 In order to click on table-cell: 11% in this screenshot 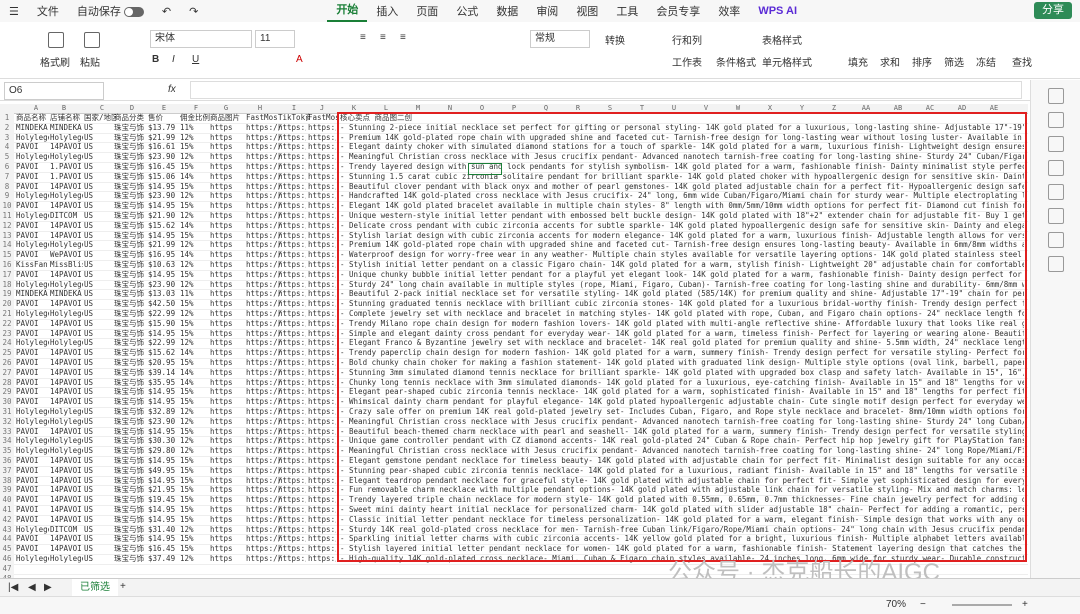, I will do `click(194, 128)`.